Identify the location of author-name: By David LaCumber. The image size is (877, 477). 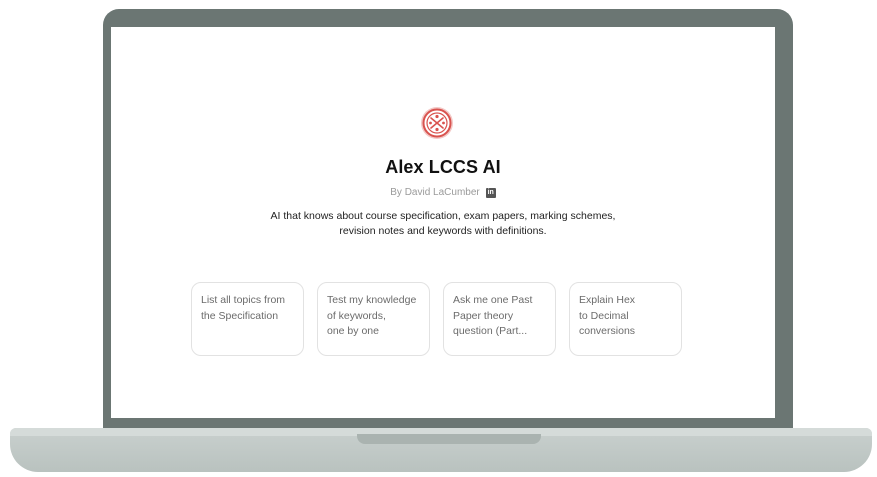
(435, 192).